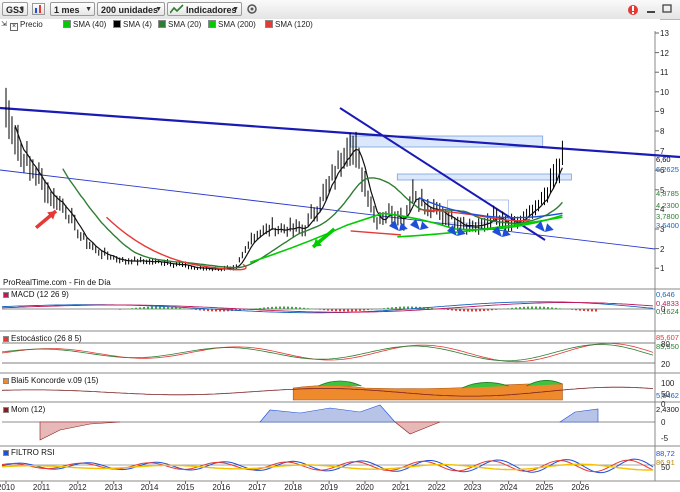  I want to click on panel-label-text: Mom (12), so click(28, 409).